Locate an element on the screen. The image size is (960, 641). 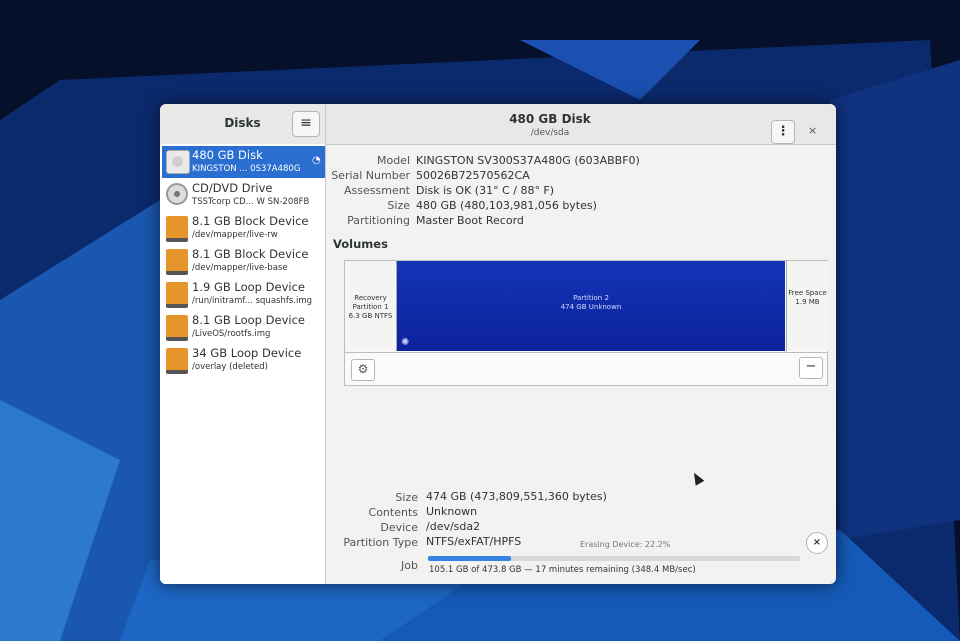
contents-value: Unknown is located at coordinates (452, 511).